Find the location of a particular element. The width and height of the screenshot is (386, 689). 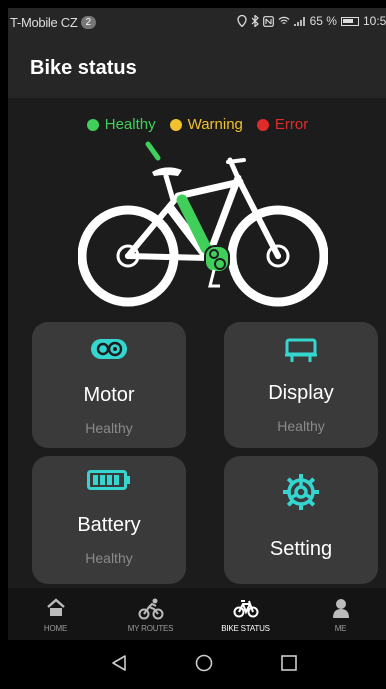

legend-error: Error is located at coordinates (282, 124).